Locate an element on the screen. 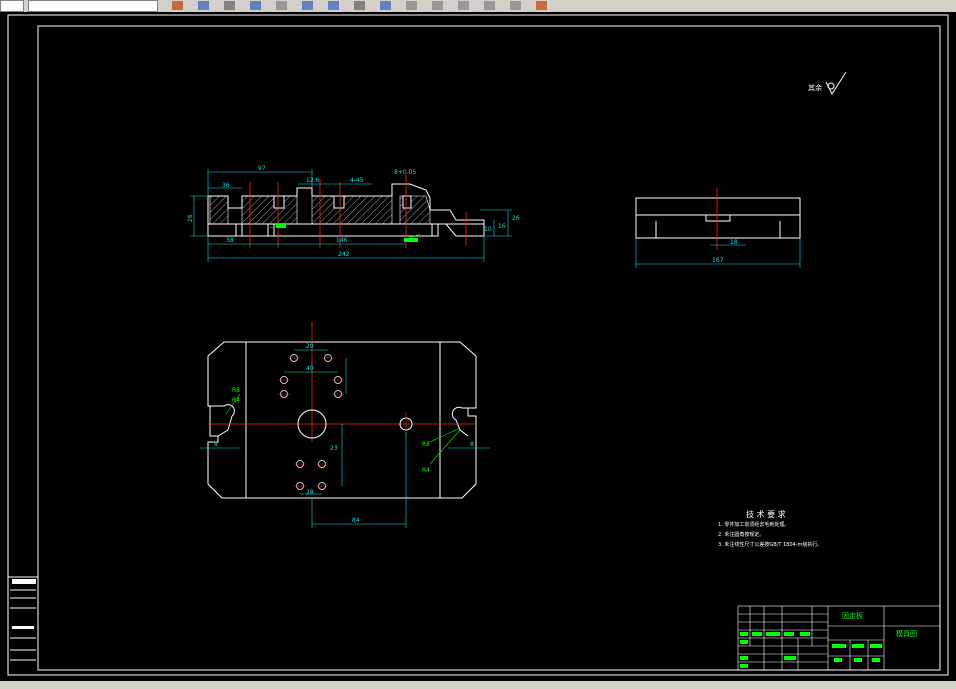  title-block-fills is located at coordinates (811, 650).